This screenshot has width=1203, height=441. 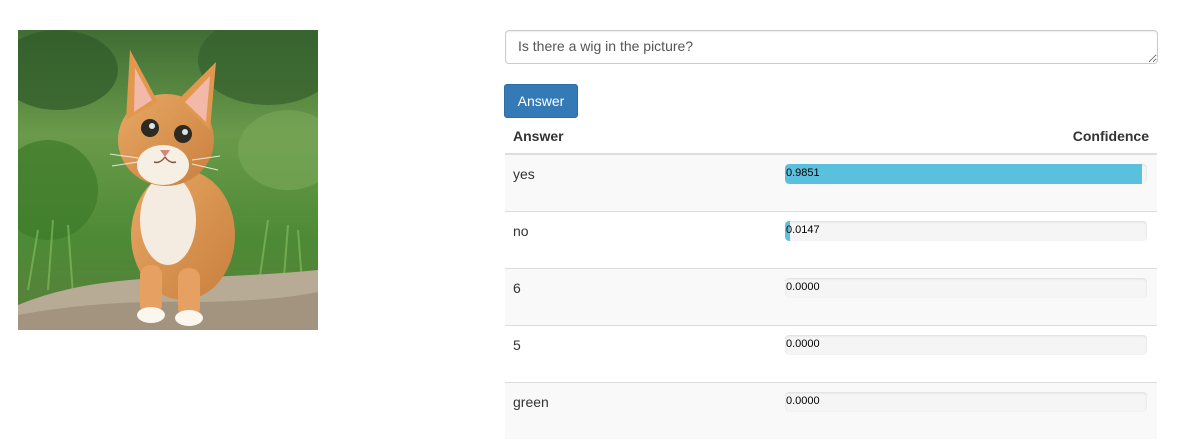 I want to click on table-row: green 0.0000, so click(x=831, y=410).